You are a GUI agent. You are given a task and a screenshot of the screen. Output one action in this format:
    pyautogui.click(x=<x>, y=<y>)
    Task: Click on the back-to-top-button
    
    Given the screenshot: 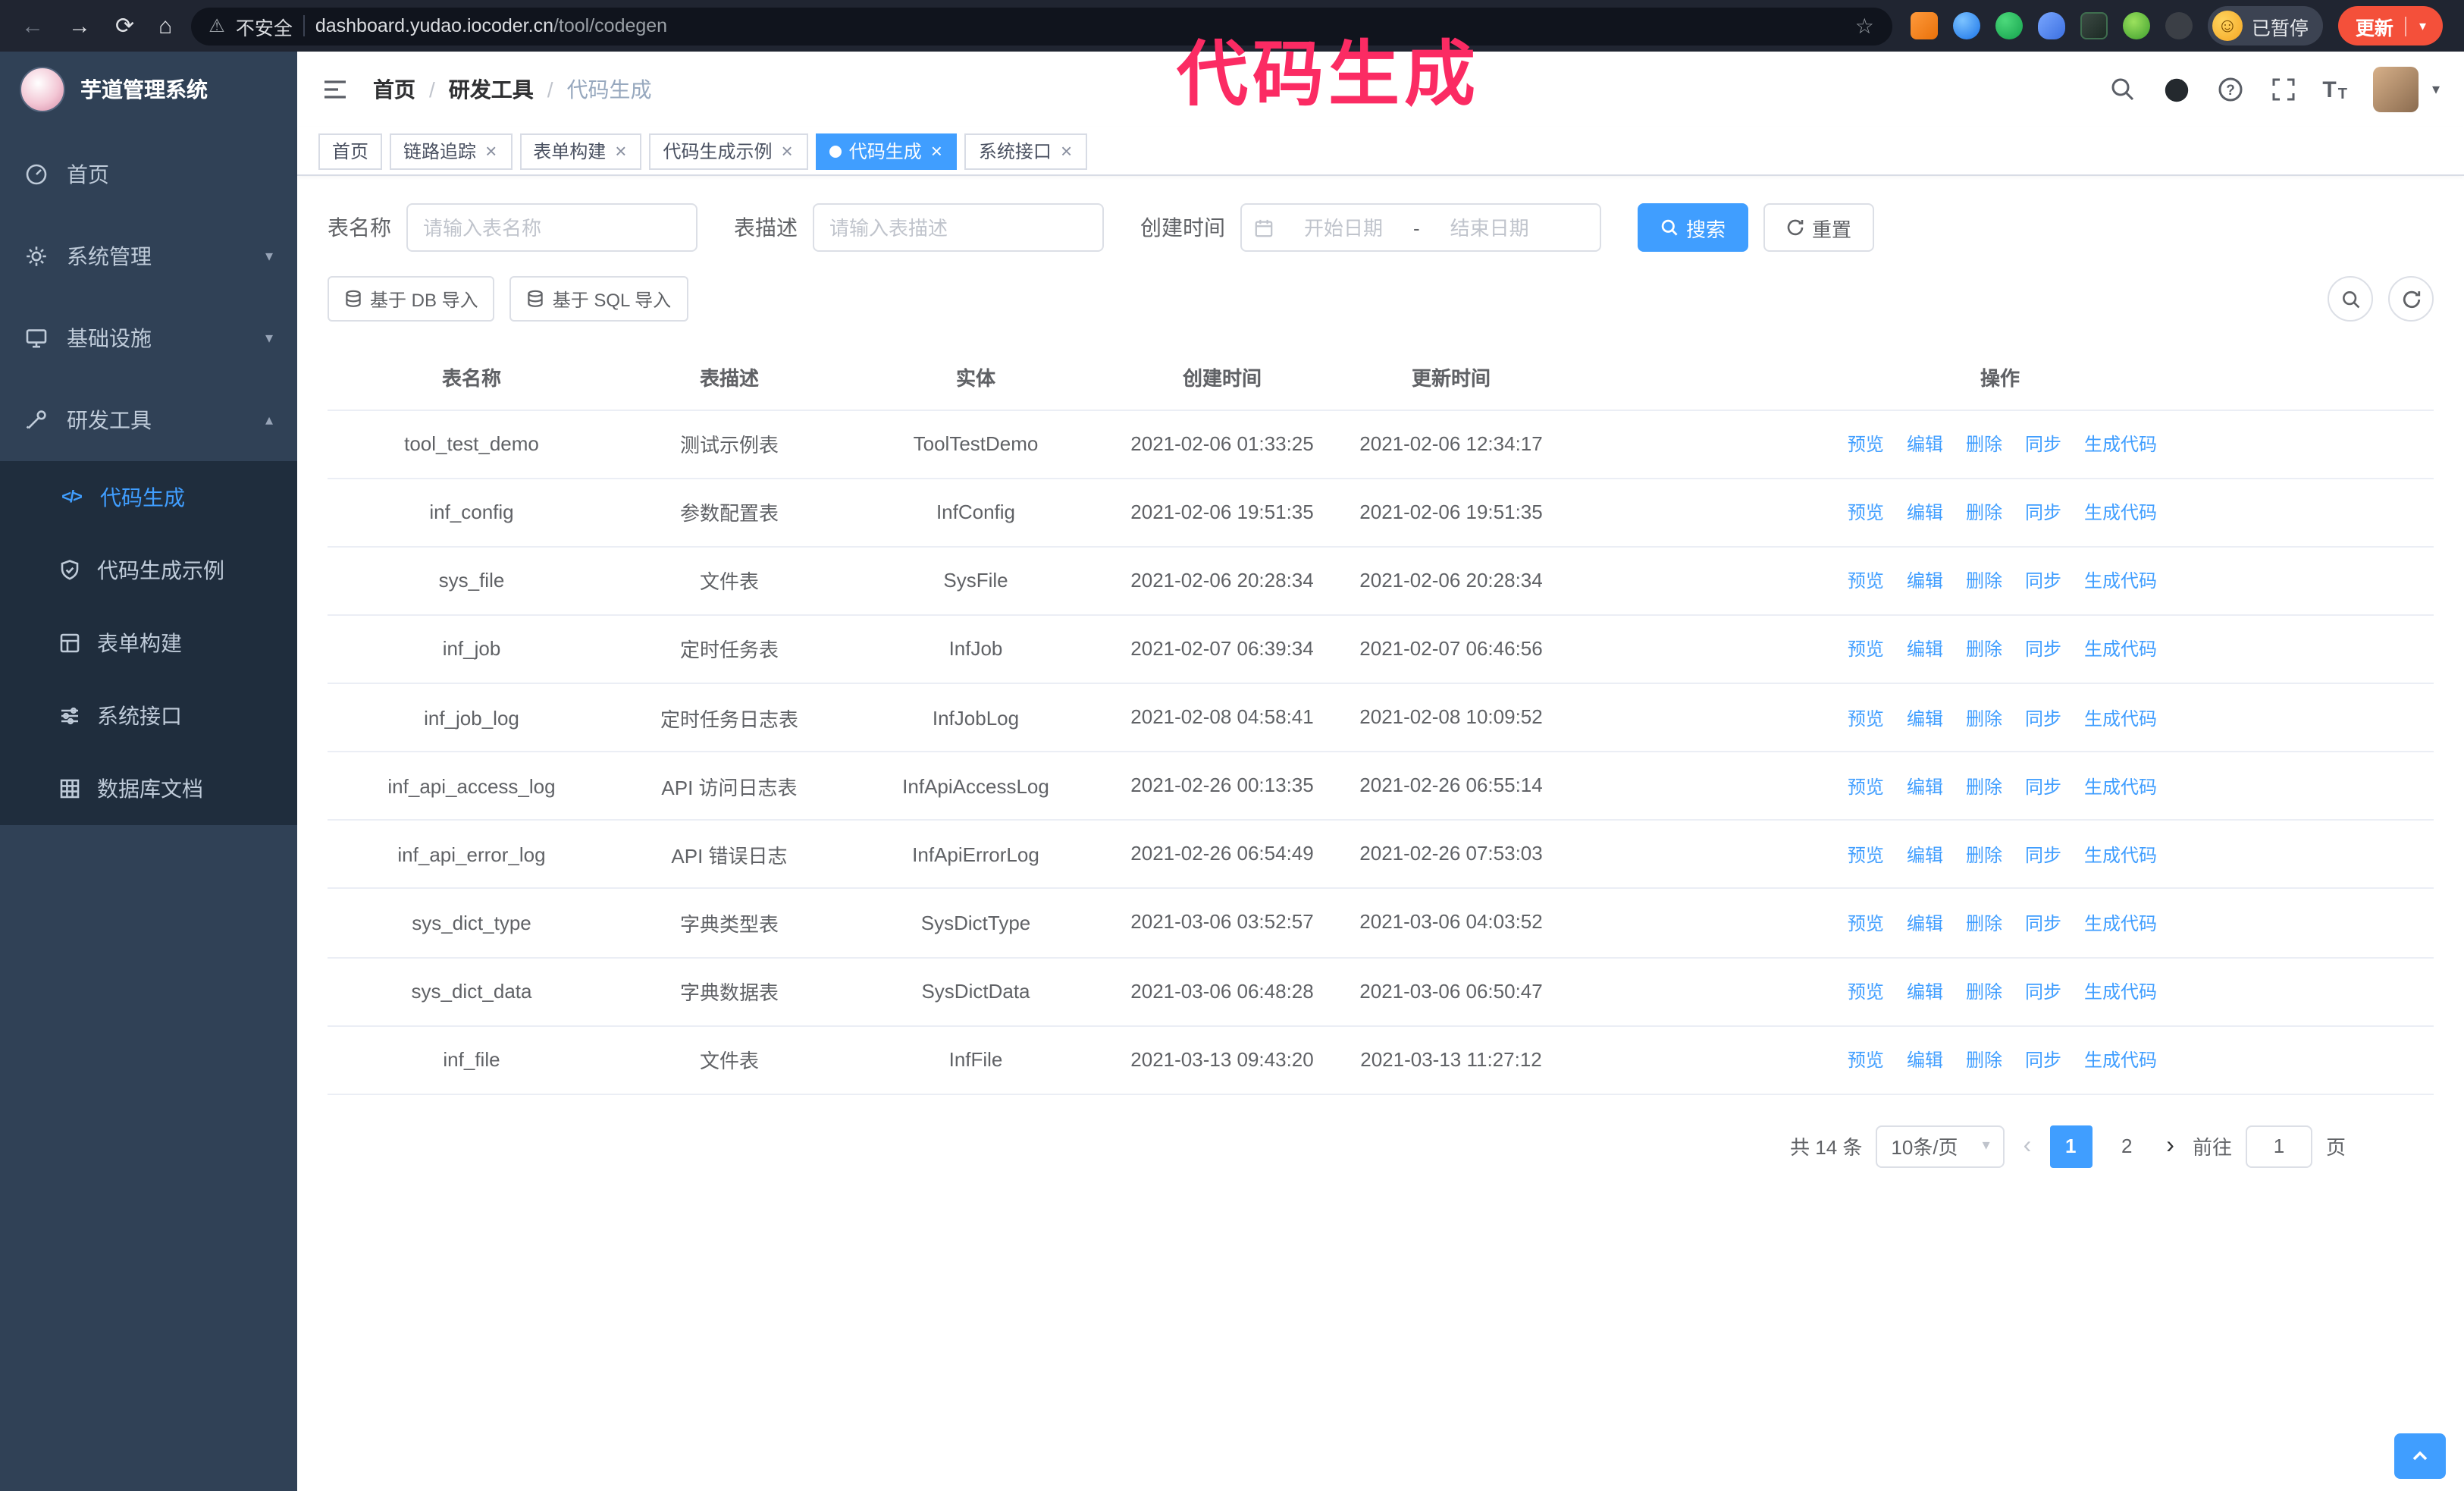 What is the action you would take?
    pyautogui.click(x=2420, y=1456)
    